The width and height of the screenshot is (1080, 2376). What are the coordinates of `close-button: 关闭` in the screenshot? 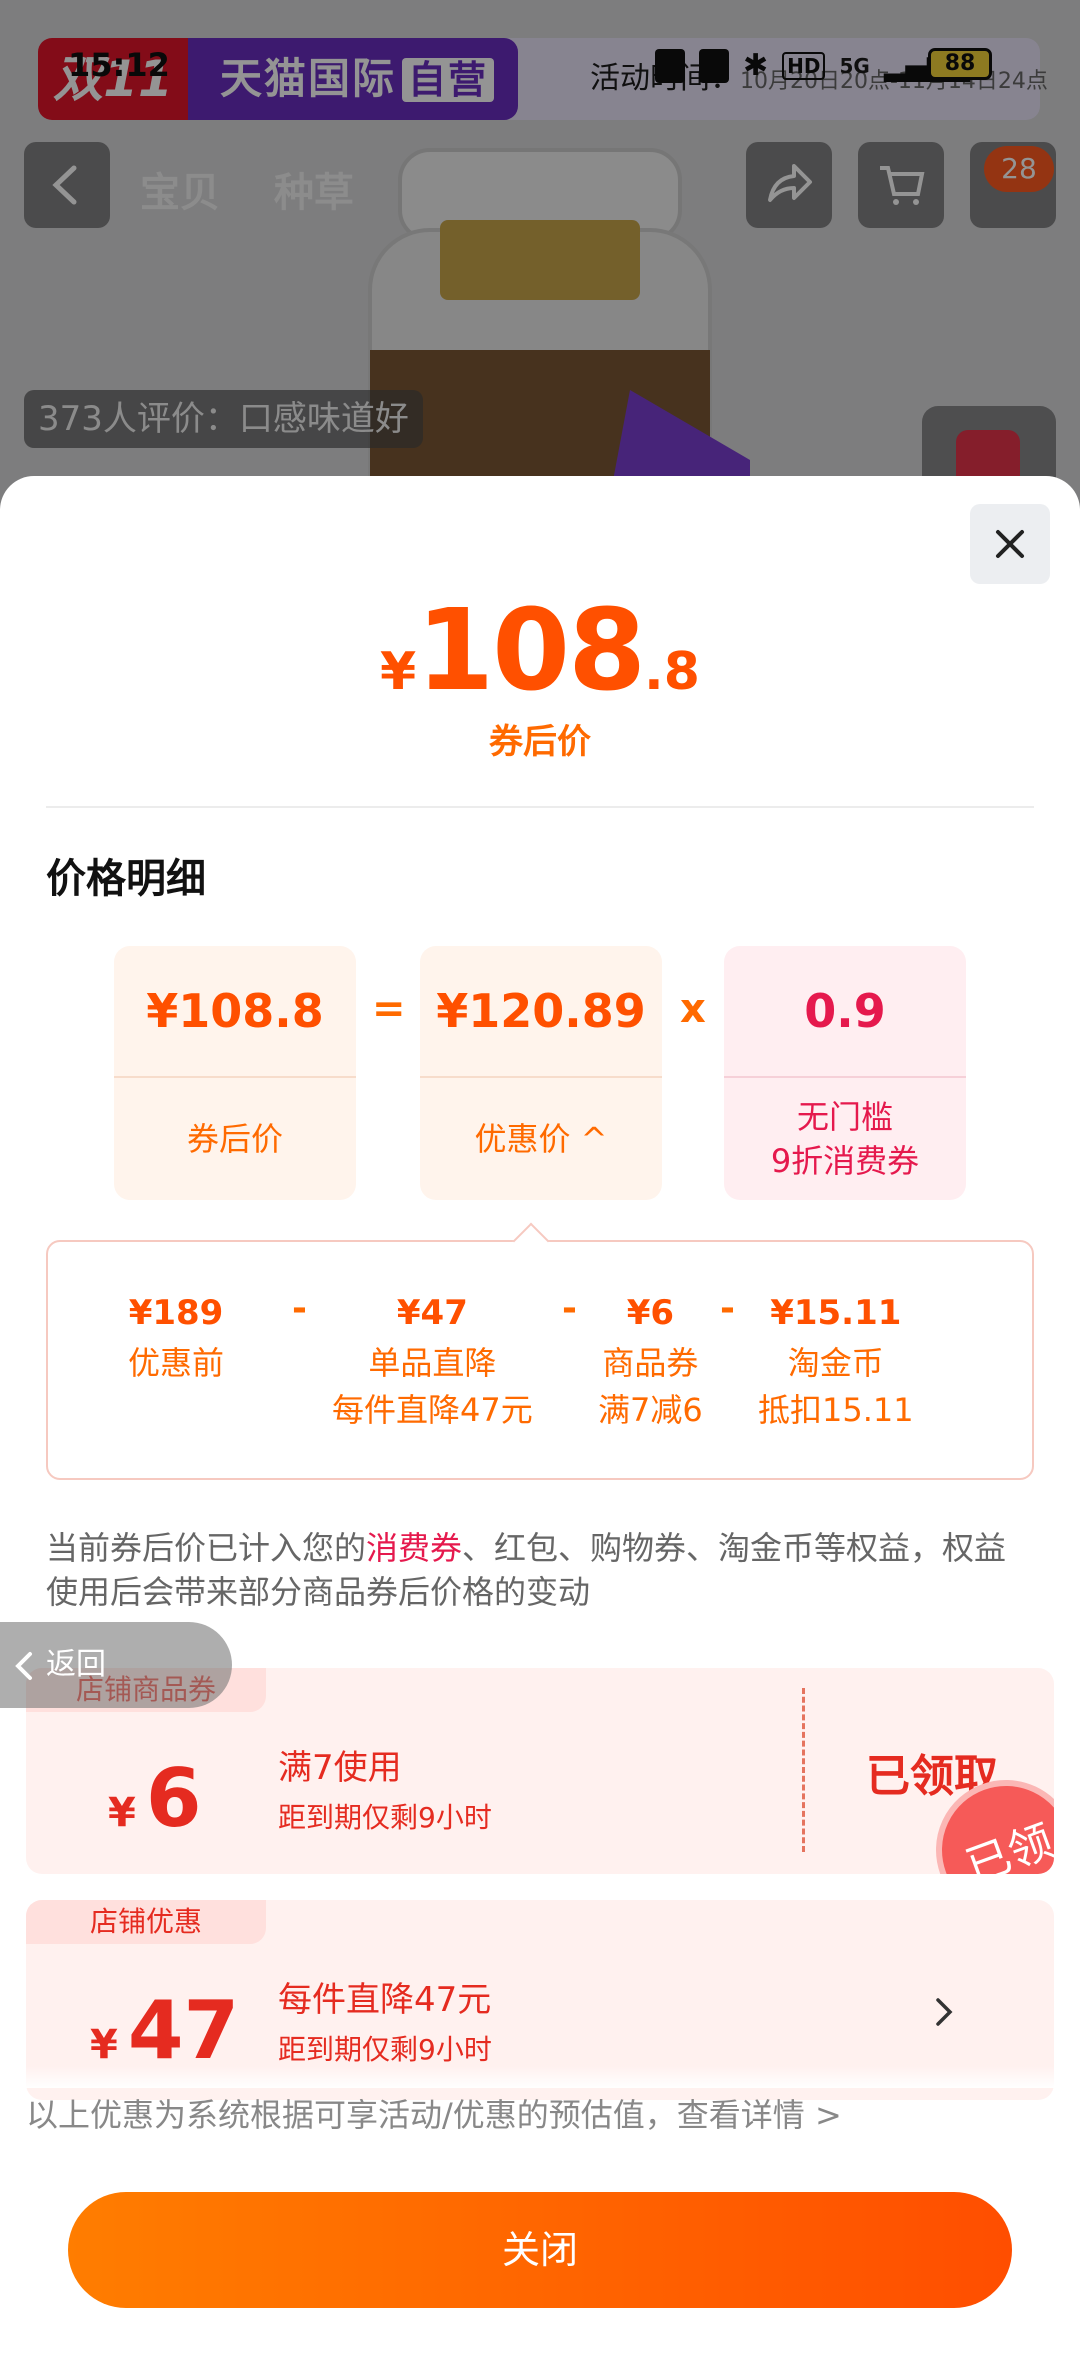 It's located at (540, 2250).